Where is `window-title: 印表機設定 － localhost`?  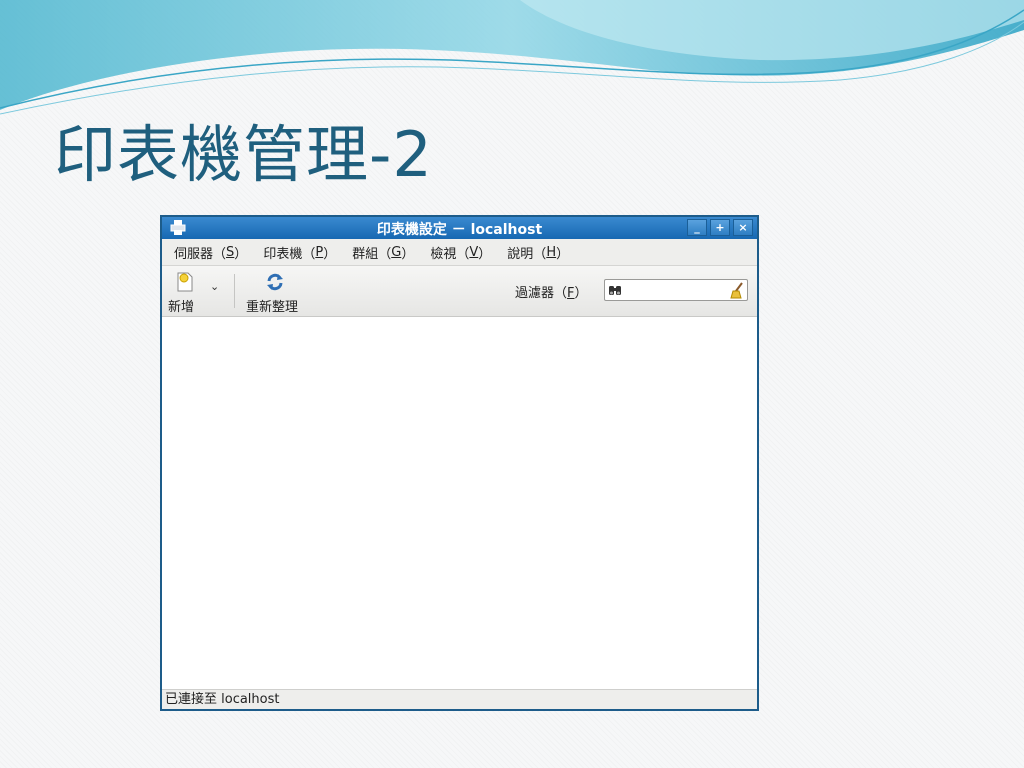
window-title: 印表機設定 － localhost is located at coordinates (459, 230).